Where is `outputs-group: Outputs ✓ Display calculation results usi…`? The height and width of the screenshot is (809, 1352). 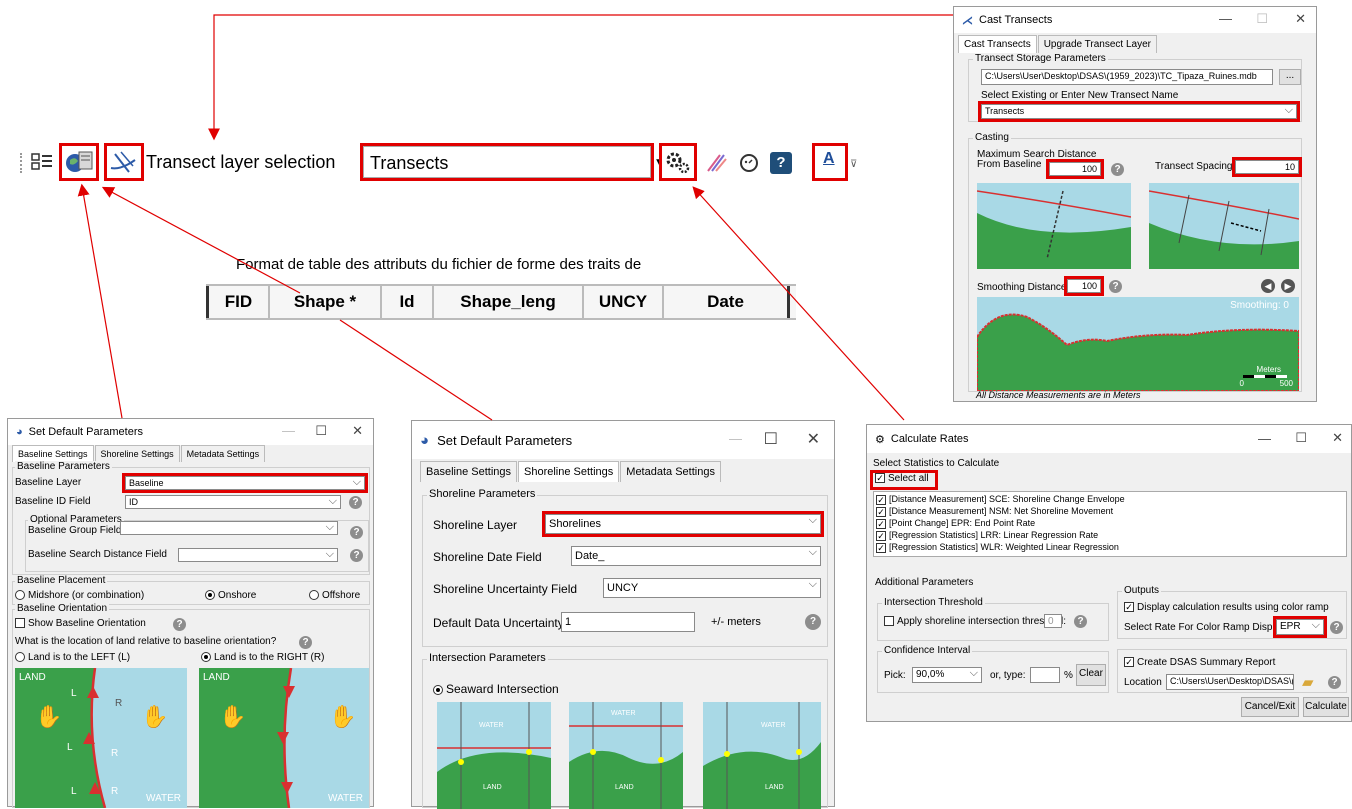 outputs-group: Outputs ✓ Display calculation results usi… is located at coordinates (1232, 612).